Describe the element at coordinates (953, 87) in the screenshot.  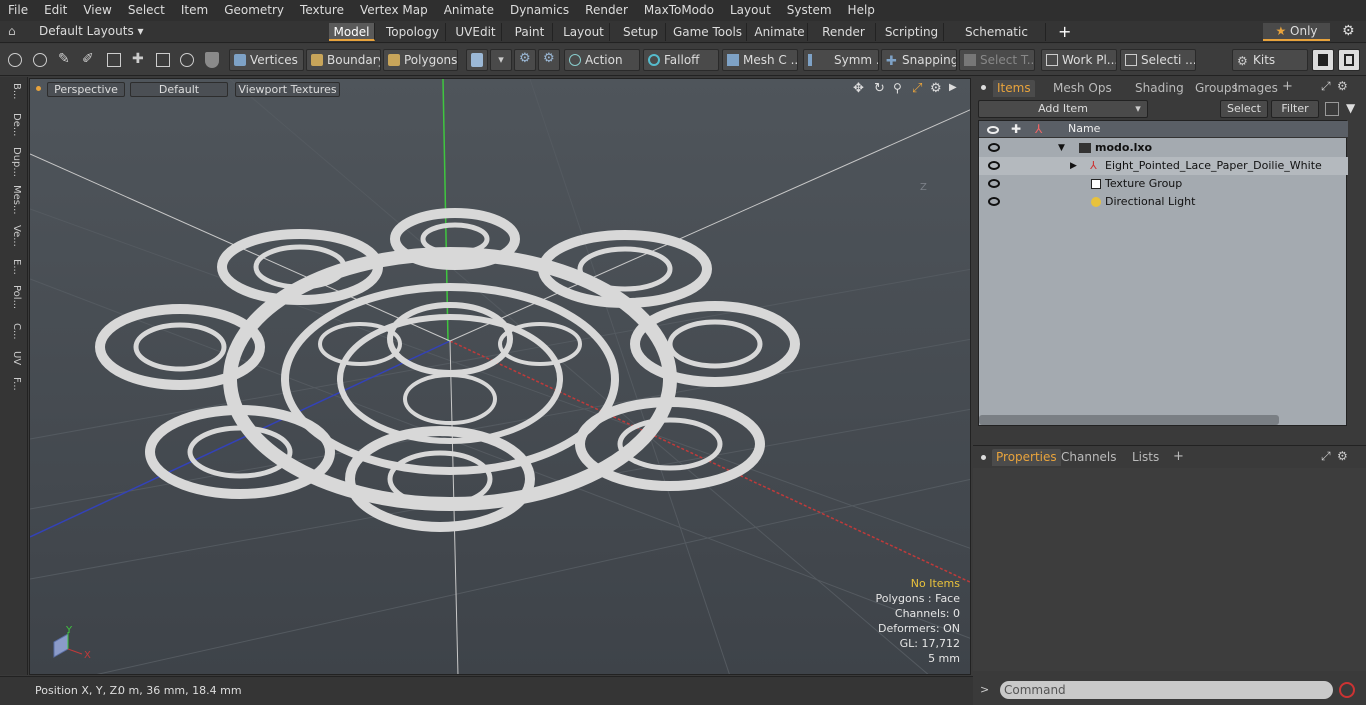
I see `viewport-expand-icon: ▶` at that location.